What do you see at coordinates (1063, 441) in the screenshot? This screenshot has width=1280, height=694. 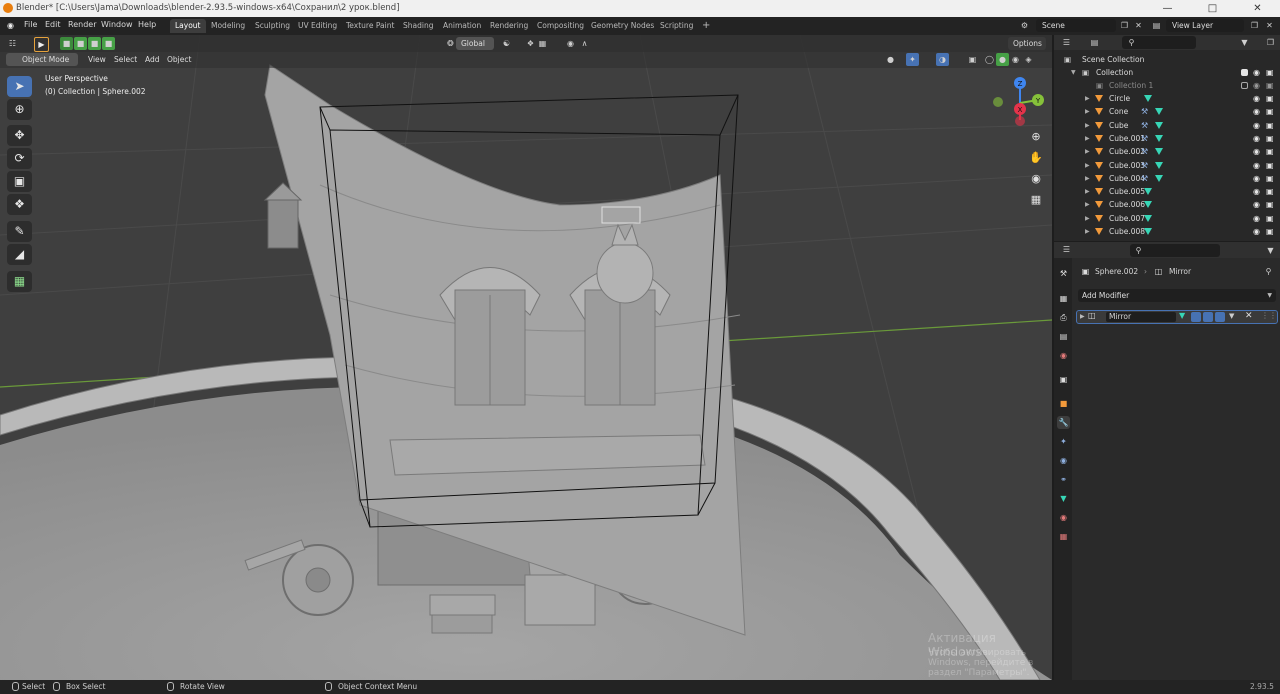 I see `particles-tab-icon: ✦` at bounding box center [1063, 441].